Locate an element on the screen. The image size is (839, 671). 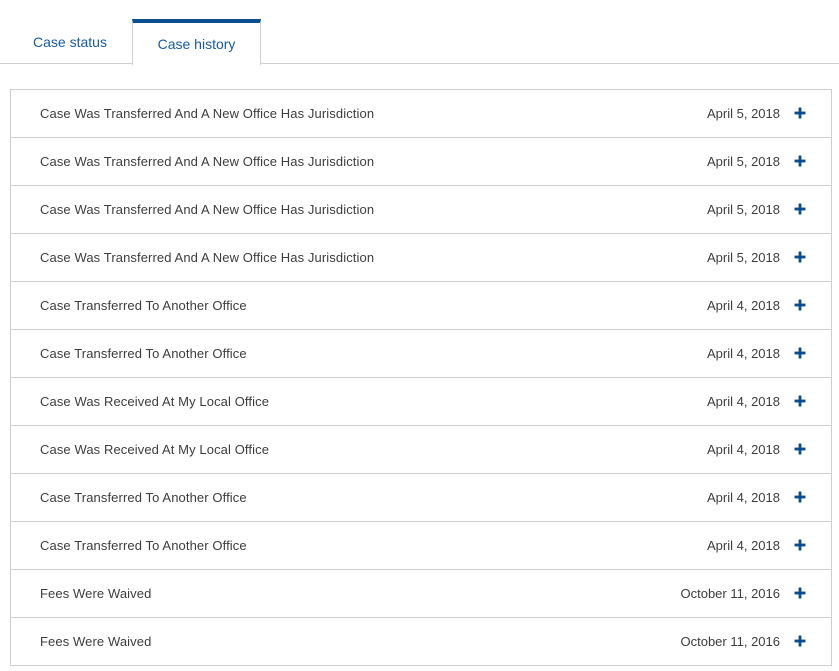
tab-case-history: Case history is located at coordinates (196, 42).